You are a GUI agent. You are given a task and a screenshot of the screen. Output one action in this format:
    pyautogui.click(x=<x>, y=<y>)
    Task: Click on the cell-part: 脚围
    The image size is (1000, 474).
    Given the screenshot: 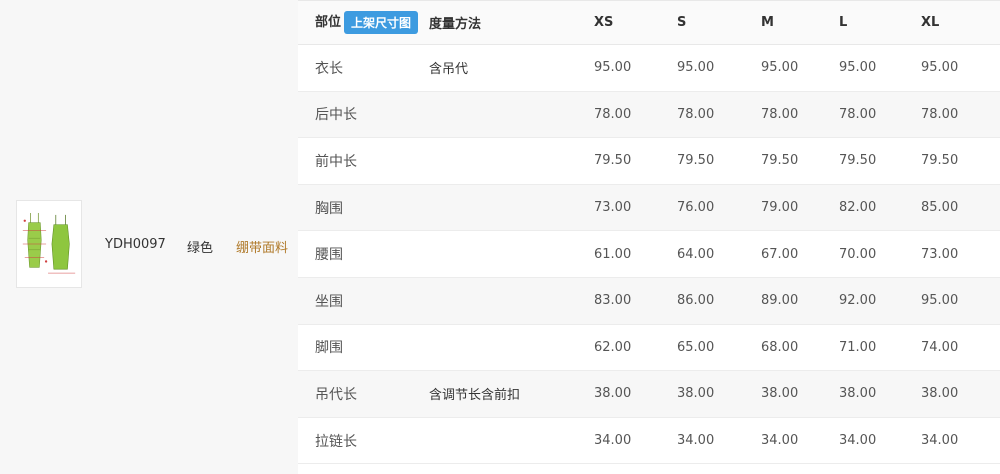 What is the action you would take?
    pyautogui.click(x=329, y=348)
    